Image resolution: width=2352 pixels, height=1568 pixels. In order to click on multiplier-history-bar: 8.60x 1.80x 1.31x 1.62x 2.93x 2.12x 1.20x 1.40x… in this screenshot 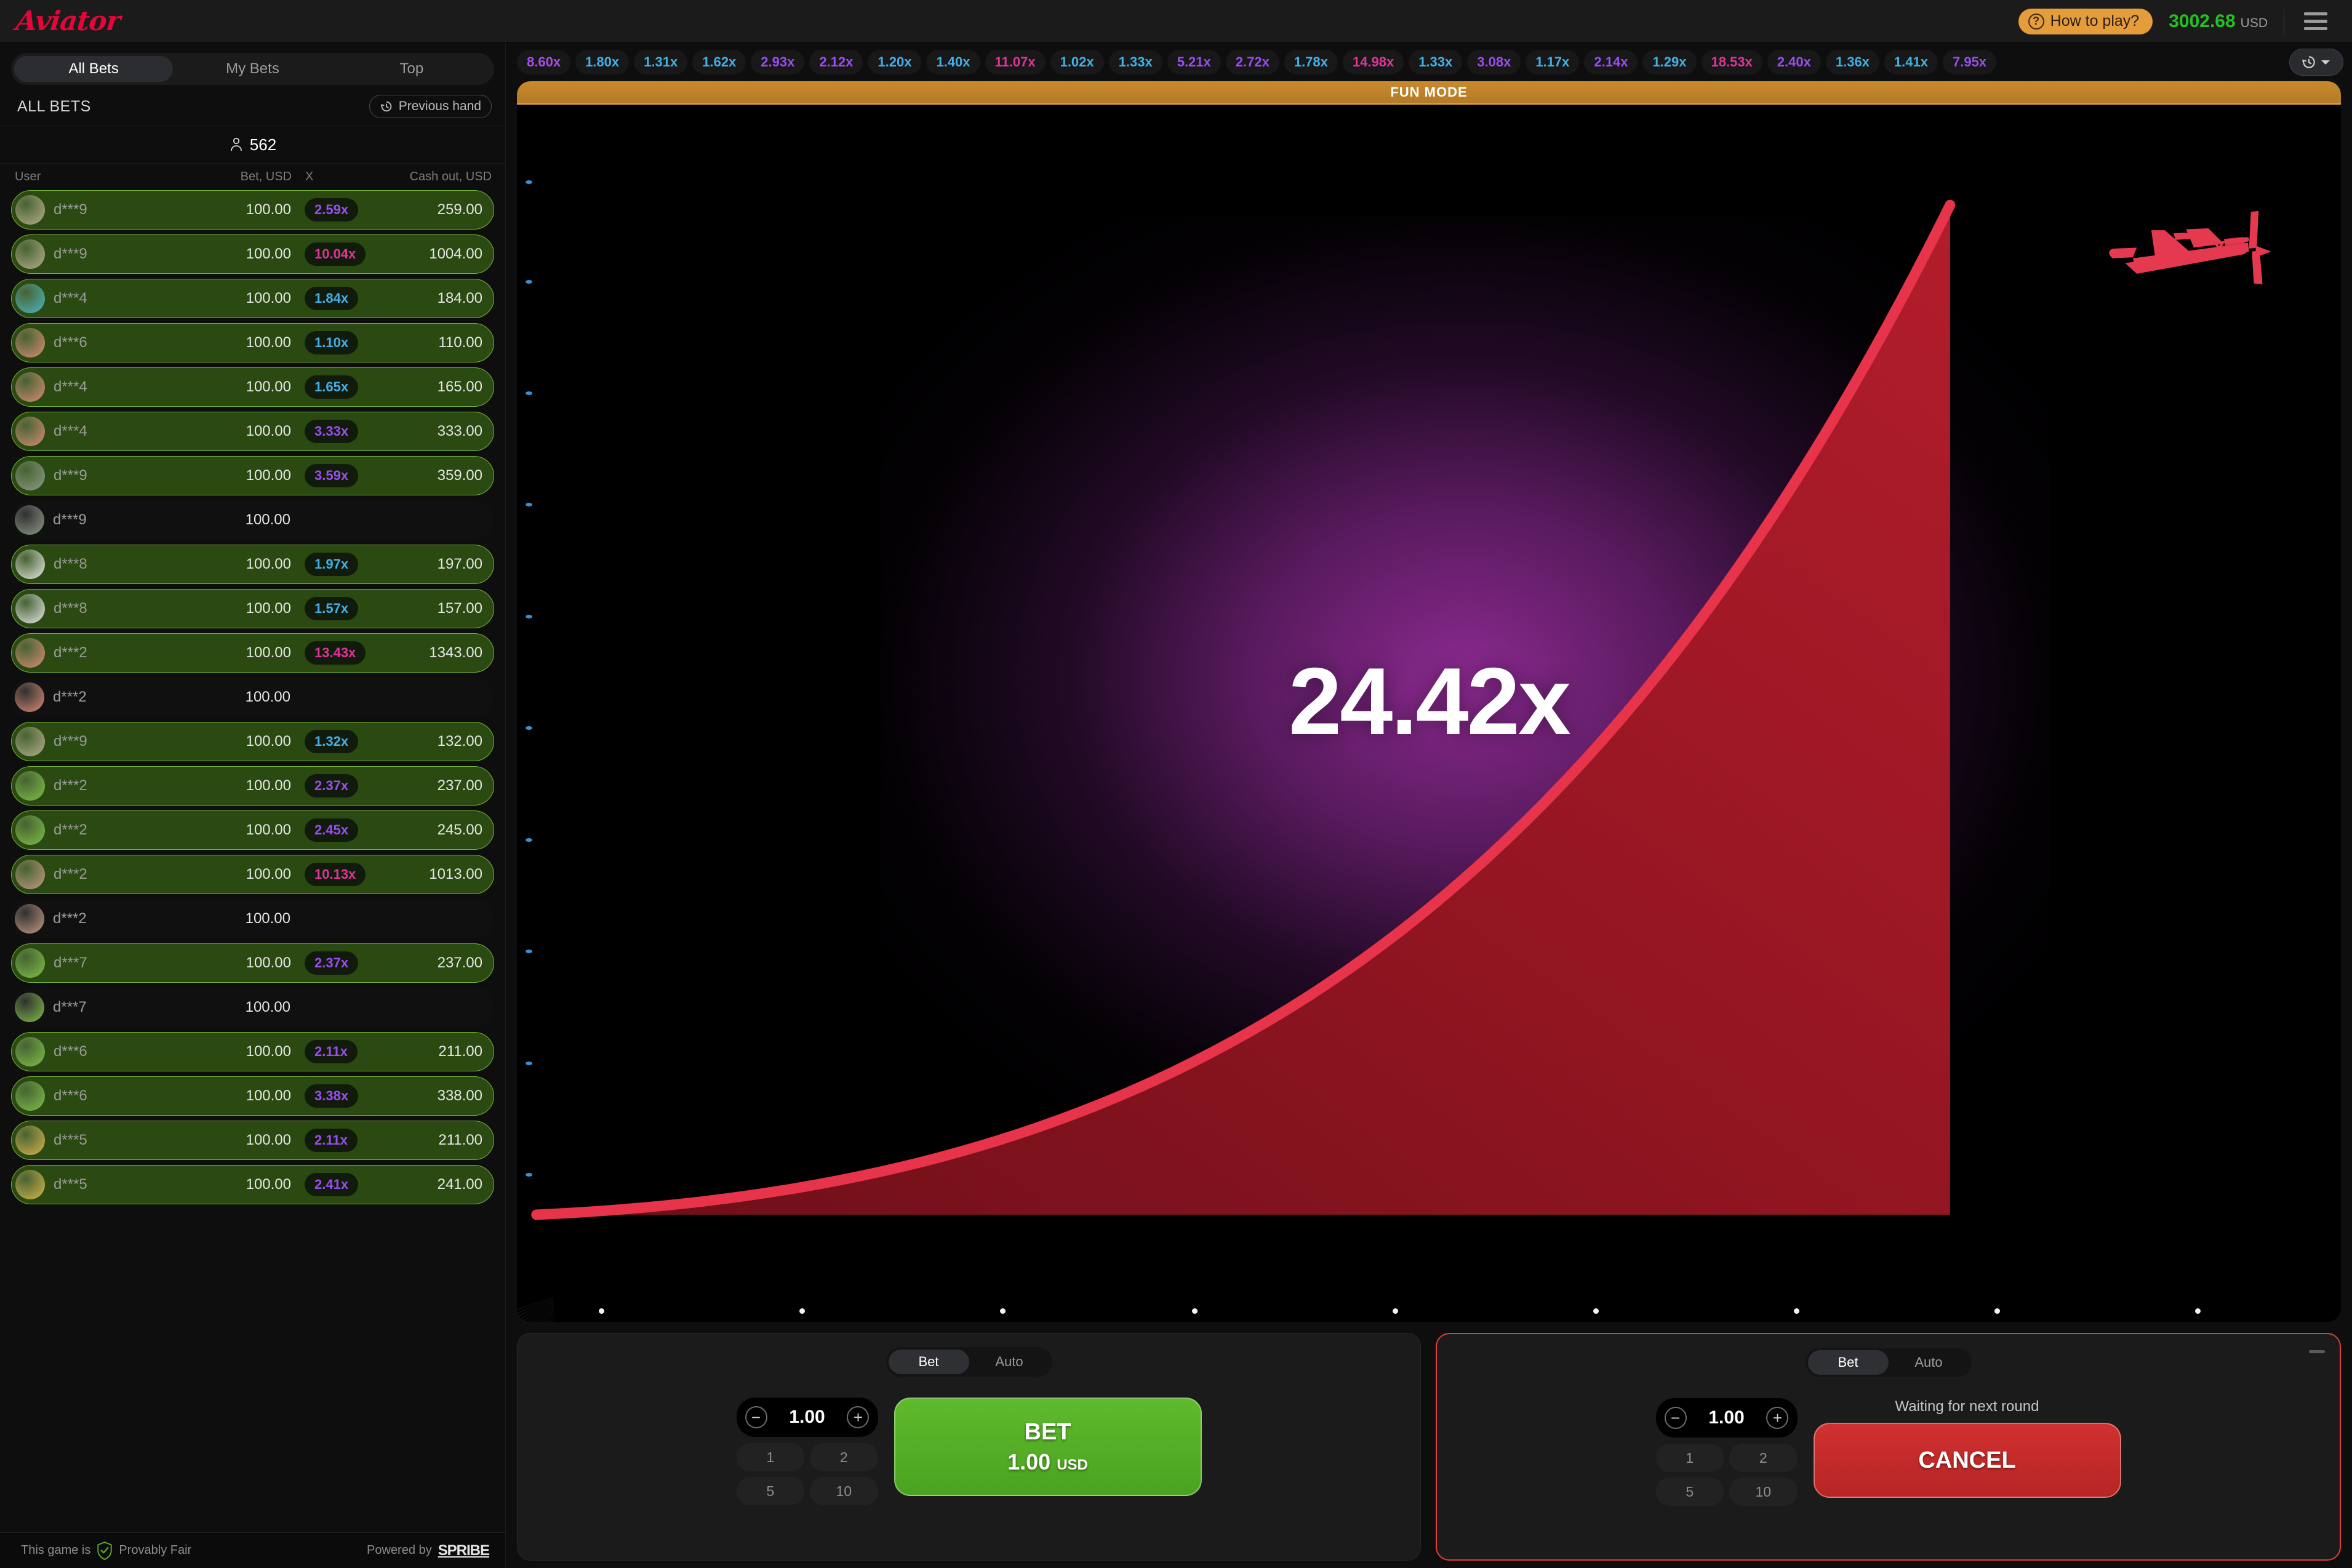, I will do `click(1429, 62)`.